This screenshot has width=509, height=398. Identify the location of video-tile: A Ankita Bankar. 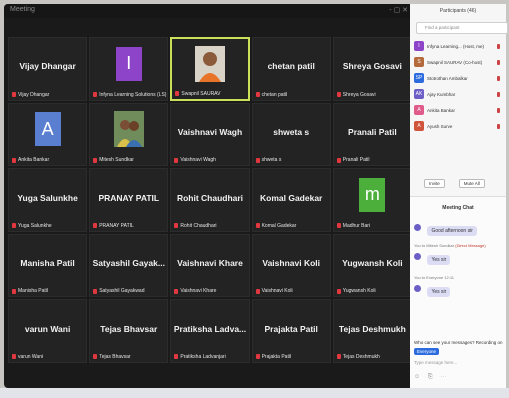
(48, 134).